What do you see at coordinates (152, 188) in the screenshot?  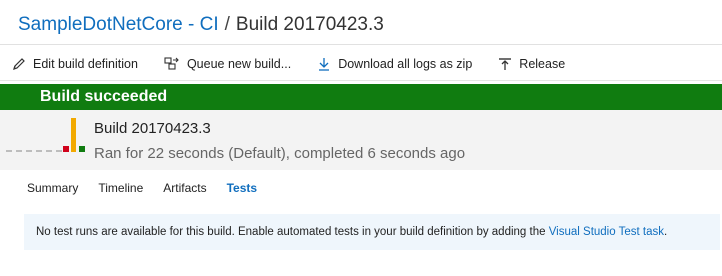 I see `build-tabs: Summary Timeline Artifacts Tests` at bounding box center [152, 188].